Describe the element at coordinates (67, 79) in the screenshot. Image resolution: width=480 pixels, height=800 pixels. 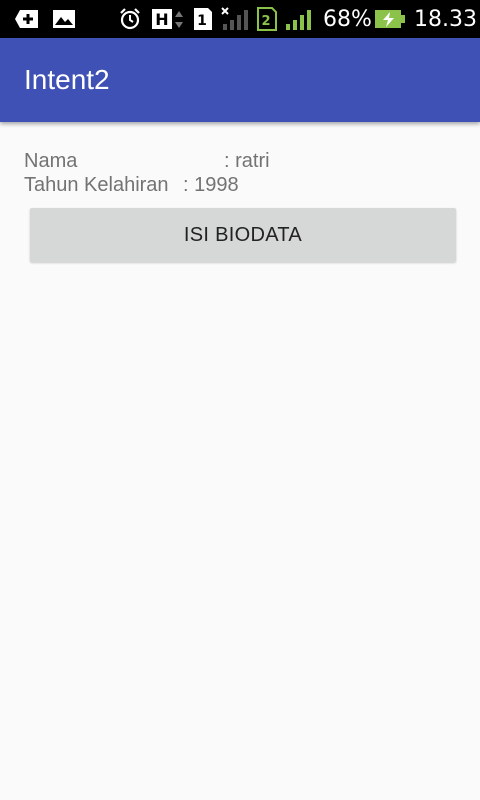
I see `app-title: Intent2` at that location.